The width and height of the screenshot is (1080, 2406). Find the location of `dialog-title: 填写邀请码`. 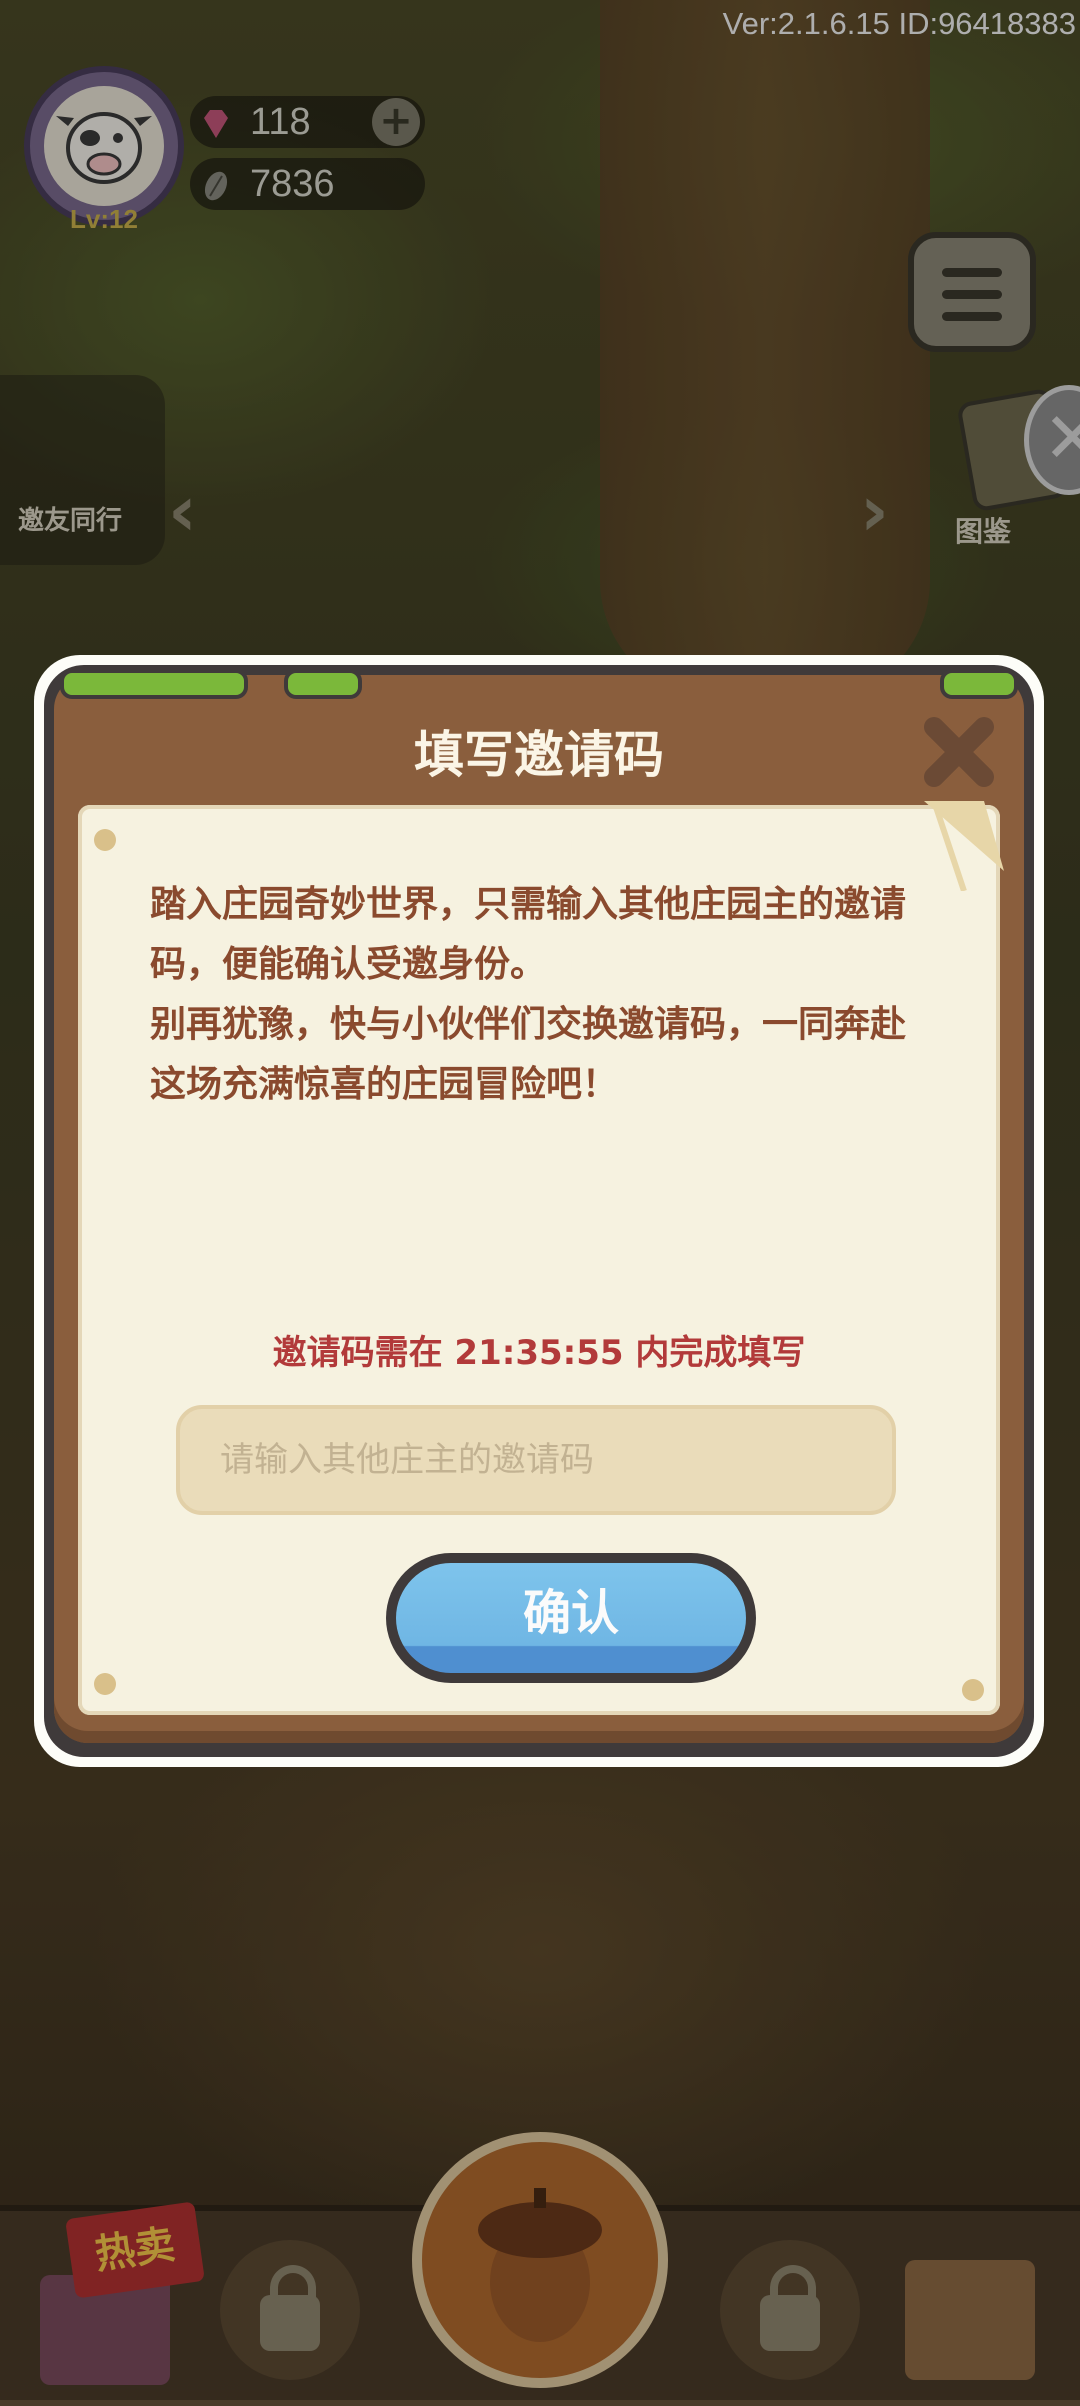

dialog-title: 填写邀请码 is located at coordinates (539, 755).